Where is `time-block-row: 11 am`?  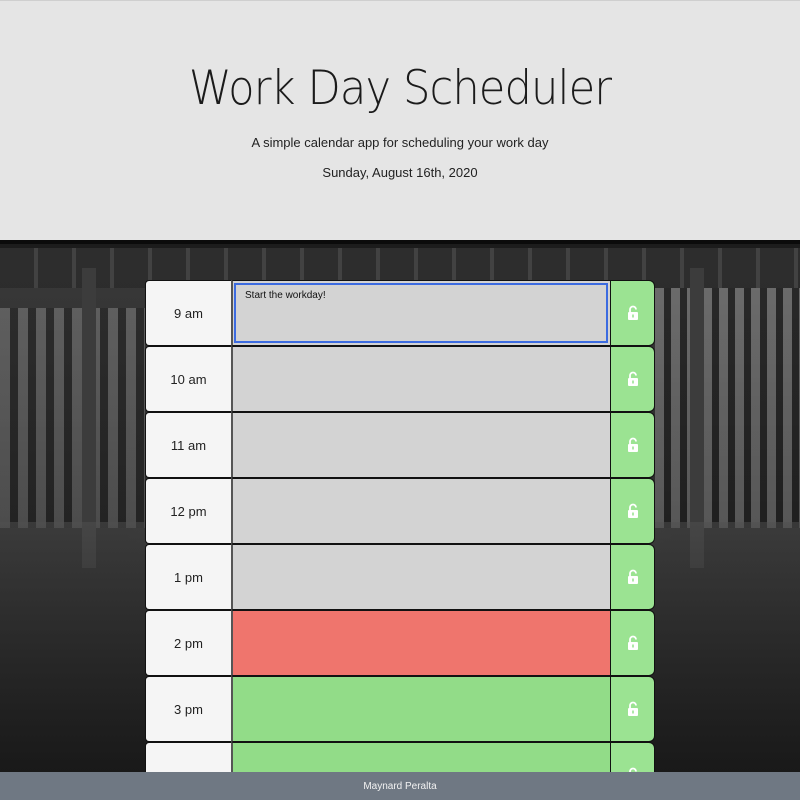 time-block-row: 11 am is located at coordinates (400, 445).